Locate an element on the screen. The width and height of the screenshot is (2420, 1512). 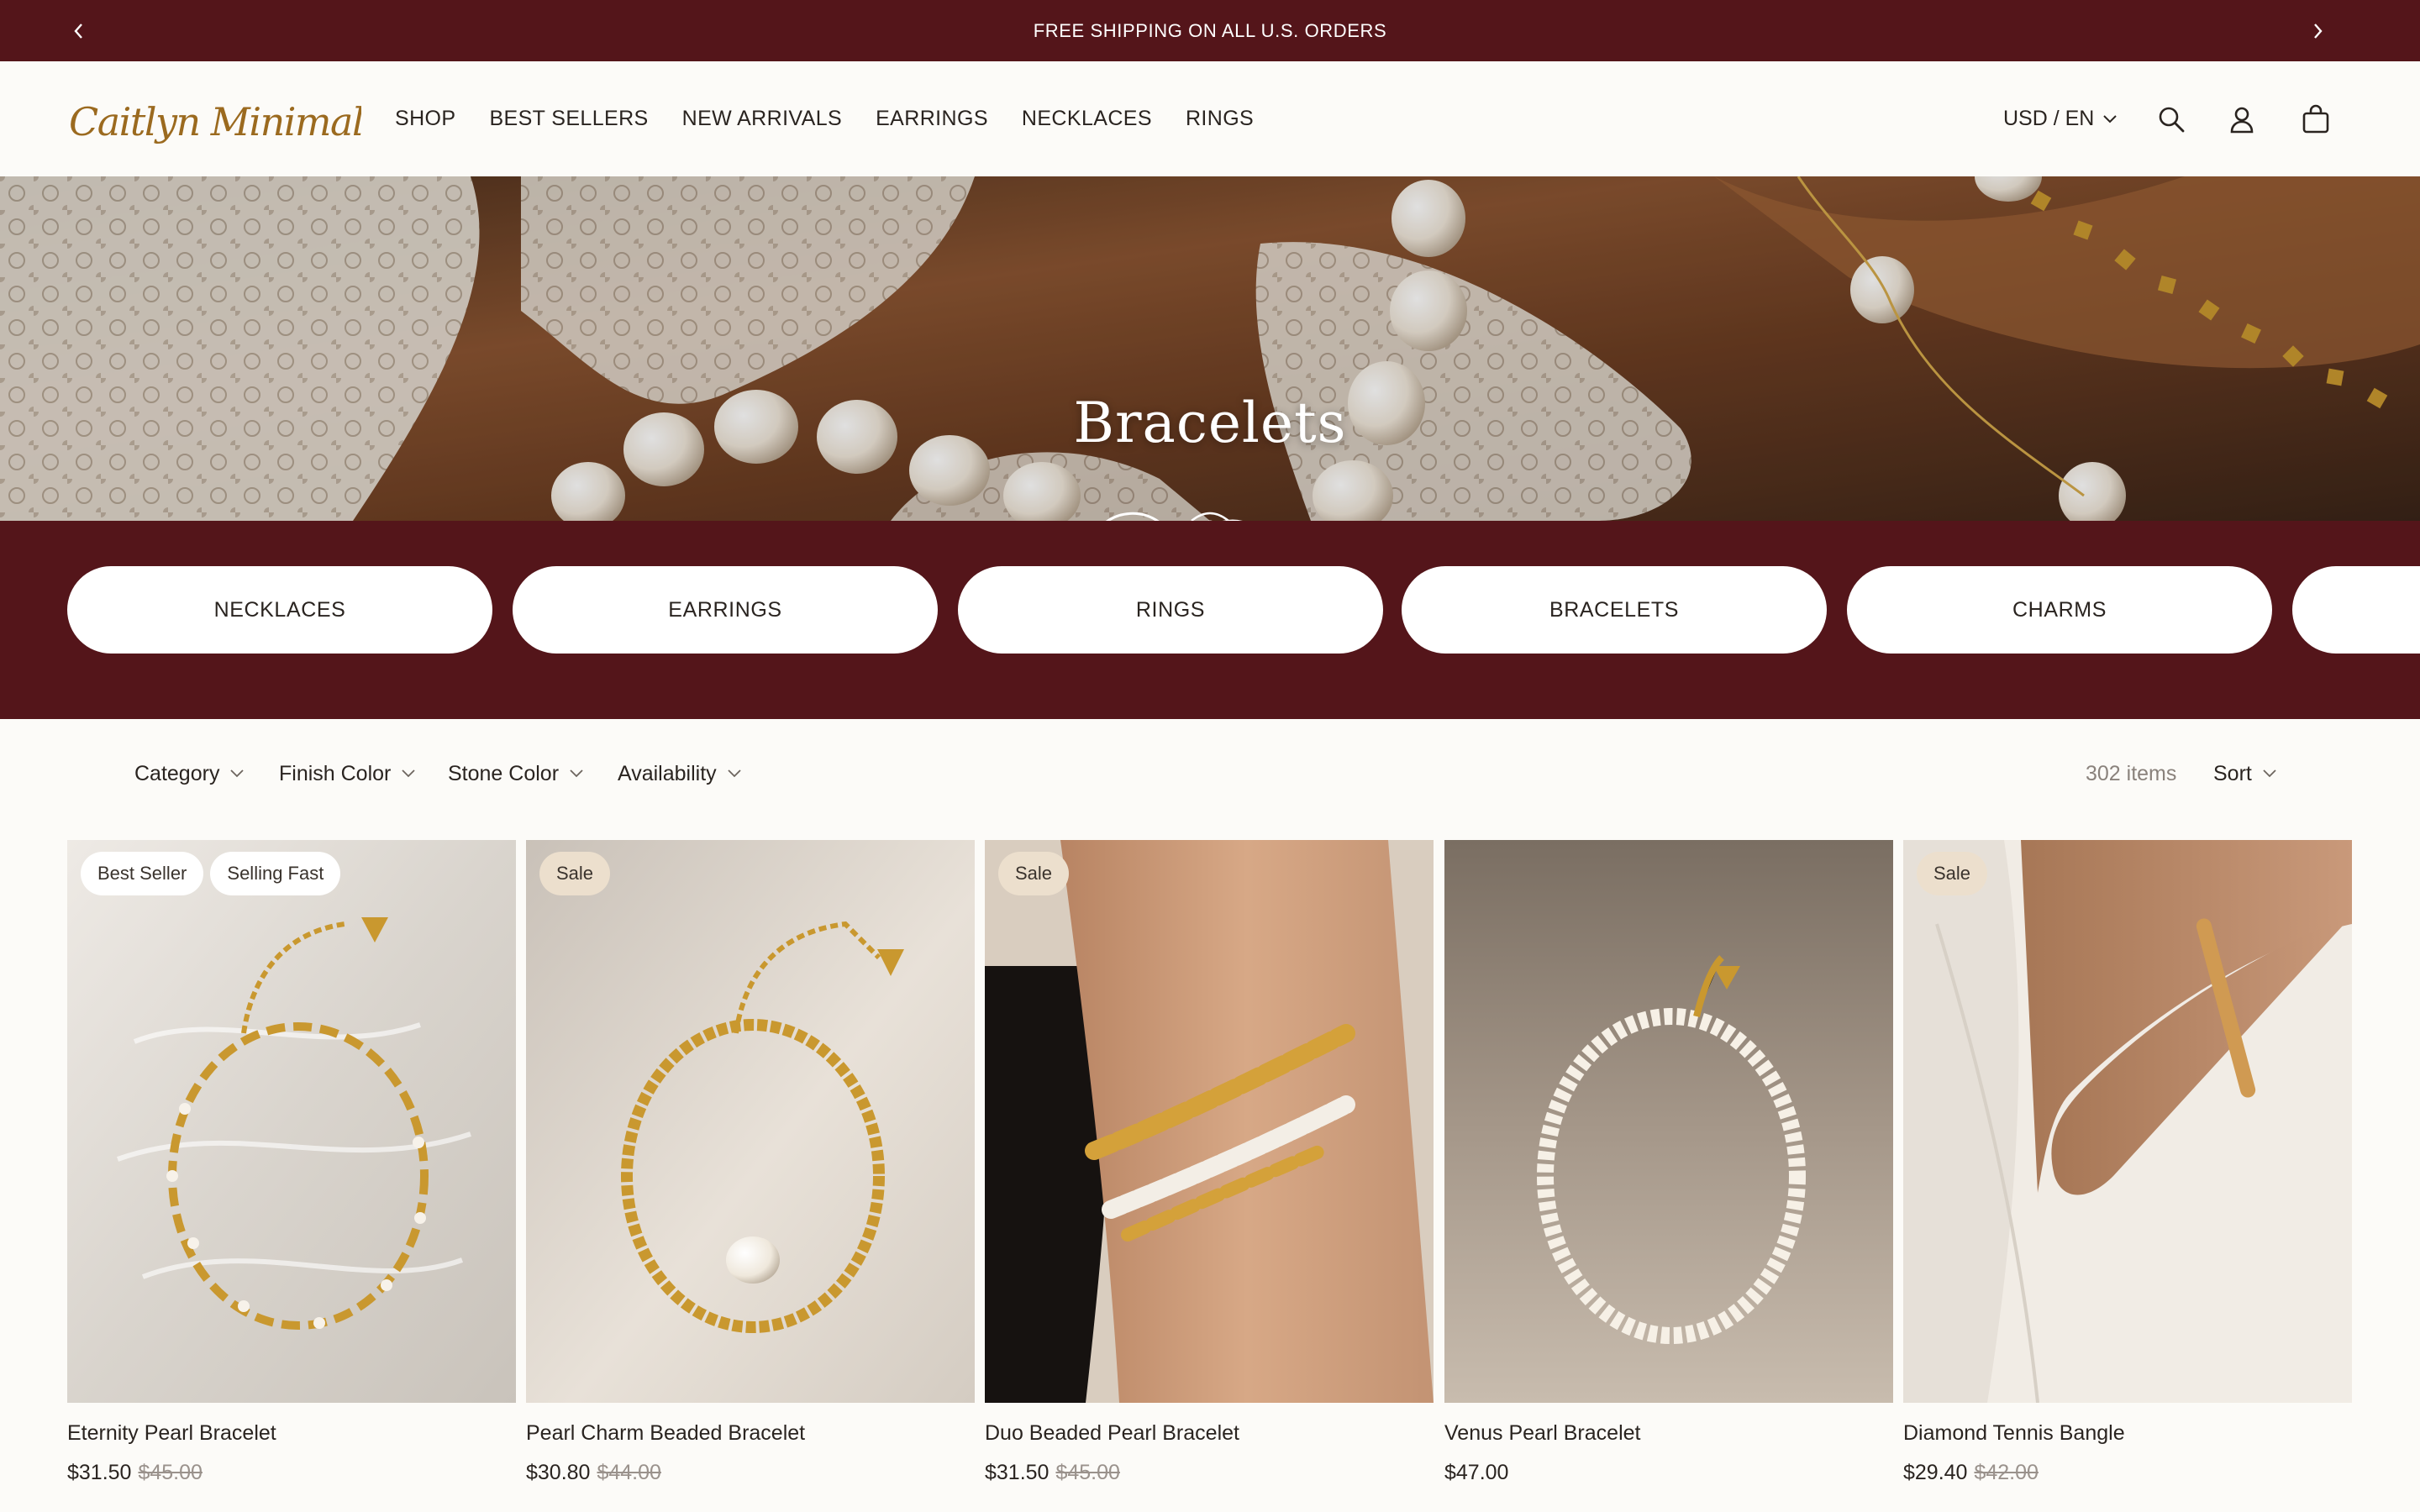
account-icon is located at coordinates (2242, 120).